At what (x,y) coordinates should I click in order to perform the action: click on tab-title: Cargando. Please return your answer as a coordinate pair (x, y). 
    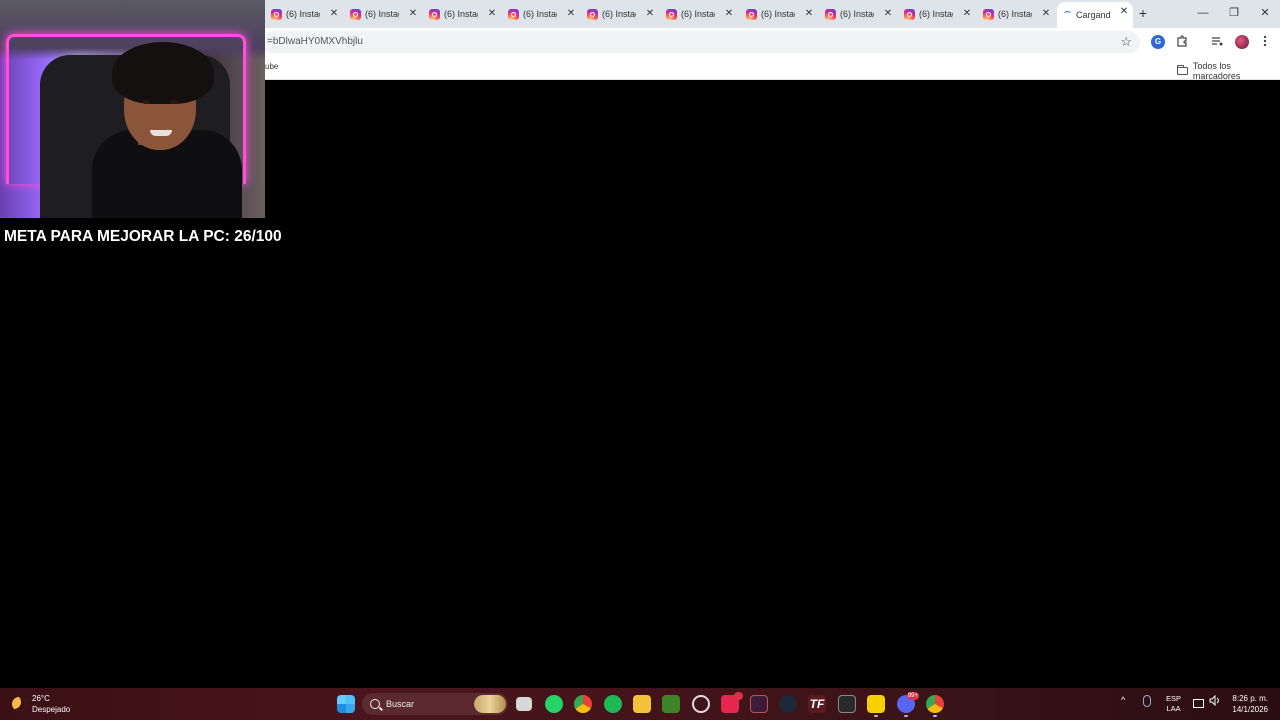
    Looking at the image, I should click on (1093, 15).